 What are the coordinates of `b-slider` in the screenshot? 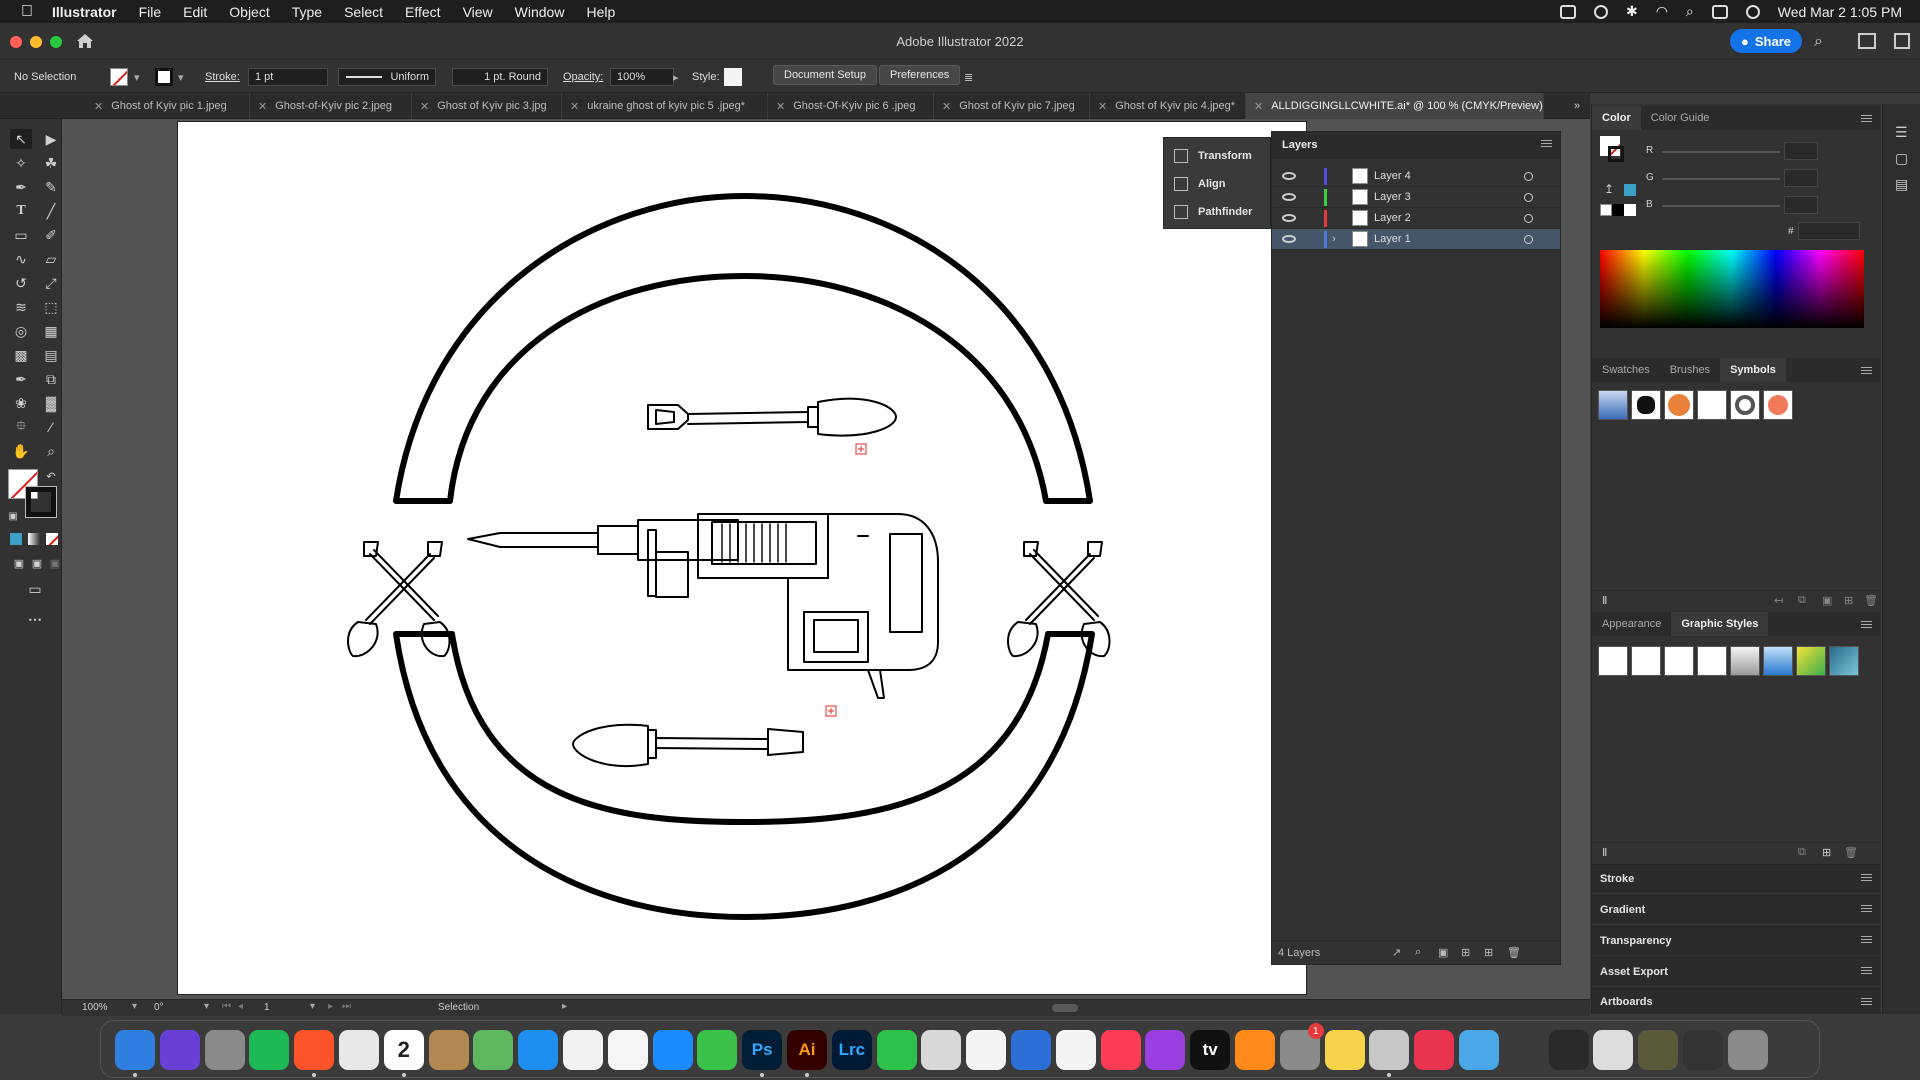 It's located at (1721, 206).